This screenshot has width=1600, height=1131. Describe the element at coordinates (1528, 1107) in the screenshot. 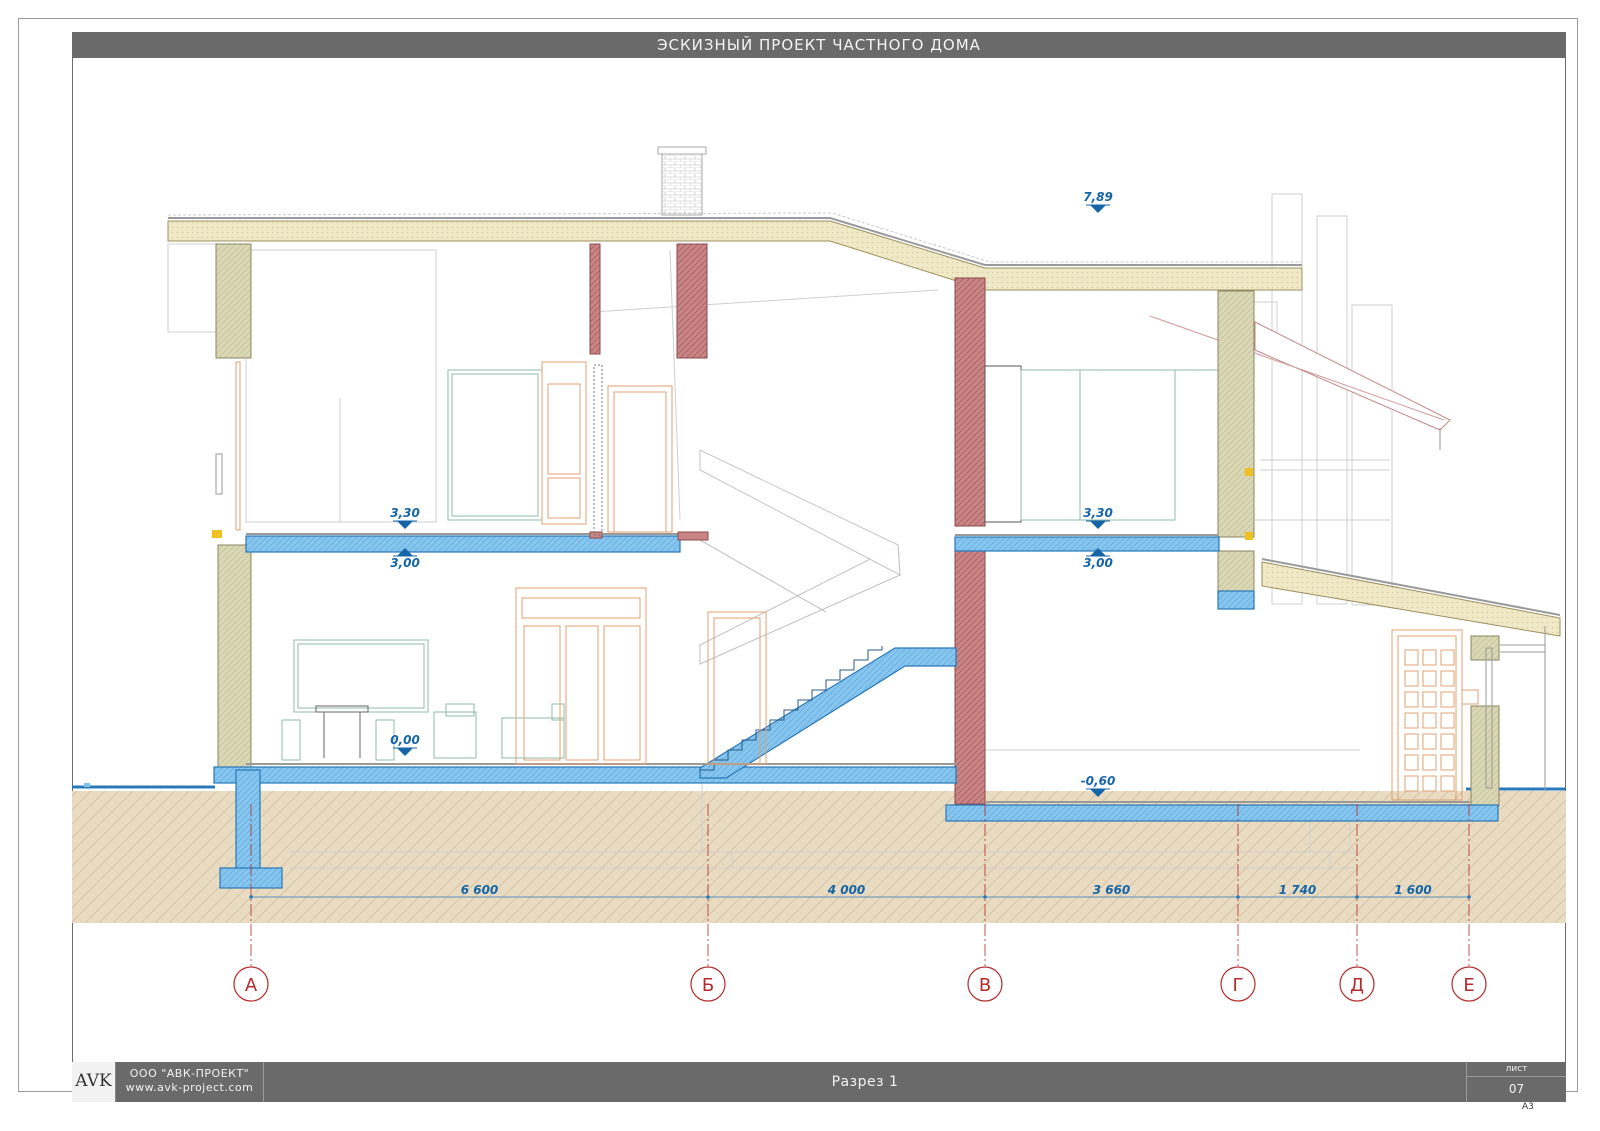

I see `paper-format: А3` at that location.